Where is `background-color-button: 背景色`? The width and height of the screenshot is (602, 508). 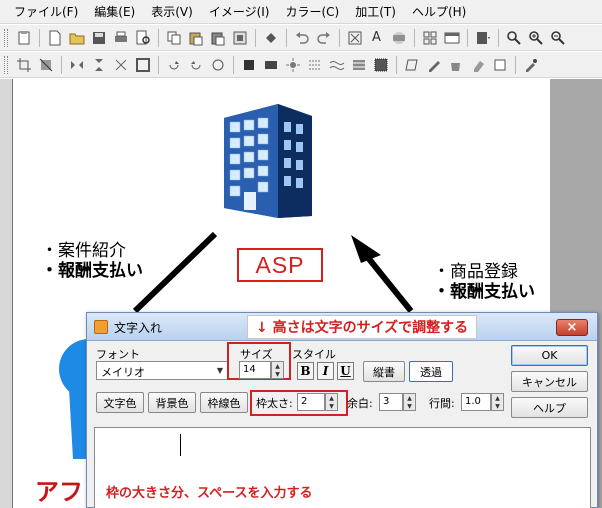
background-color-button: 背景色 is located at coordinates (172, 402).